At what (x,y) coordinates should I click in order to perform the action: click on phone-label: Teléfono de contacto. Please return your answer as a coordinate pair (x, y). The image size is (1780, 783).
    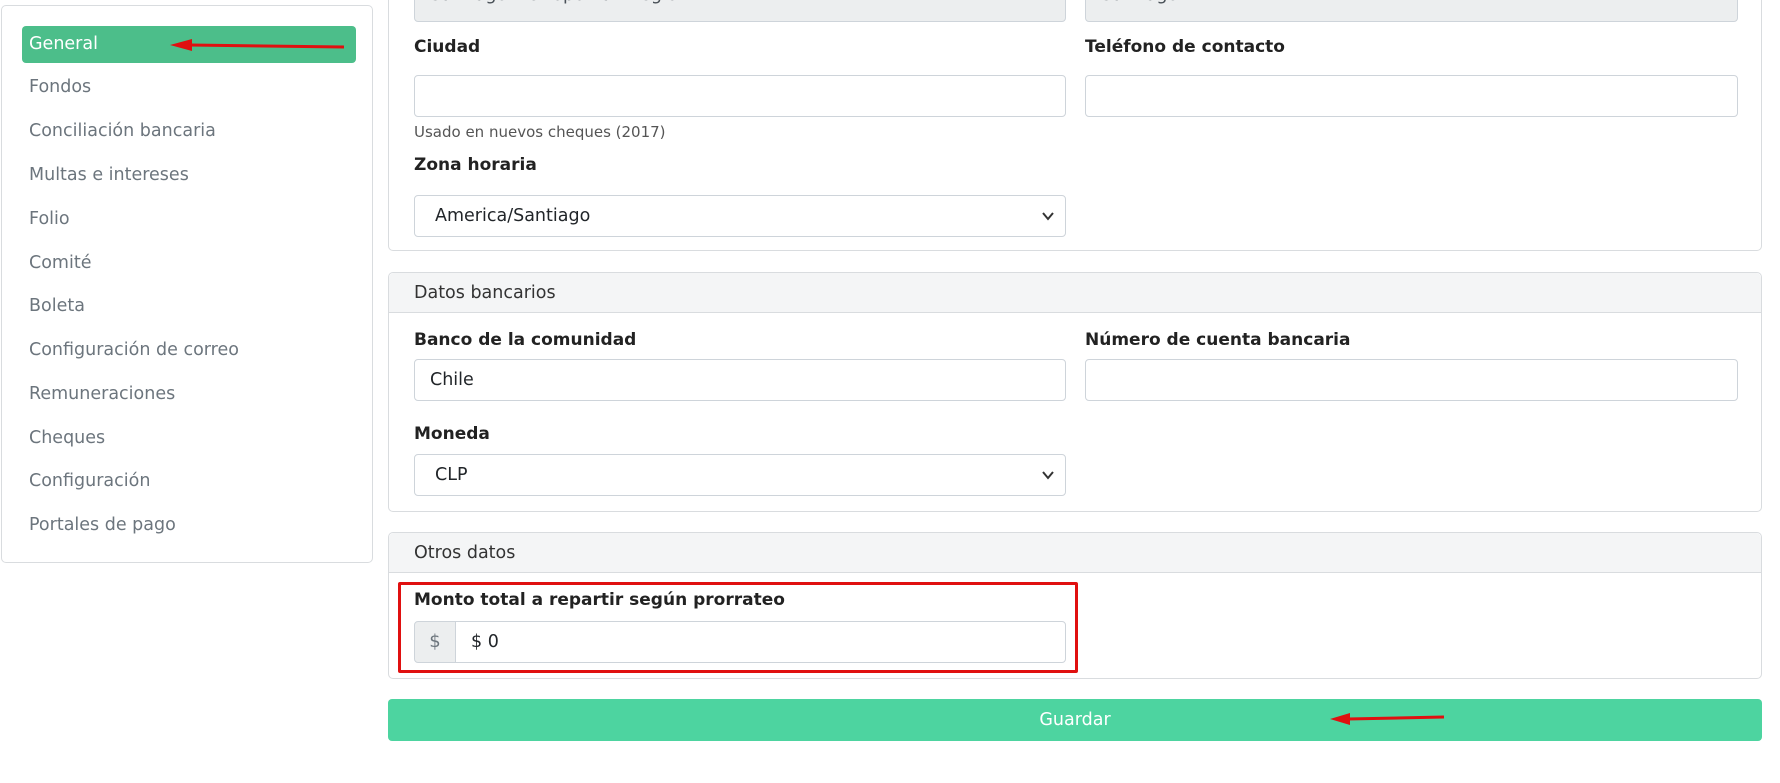
    Looking at the image, I should click on (1185, 47).